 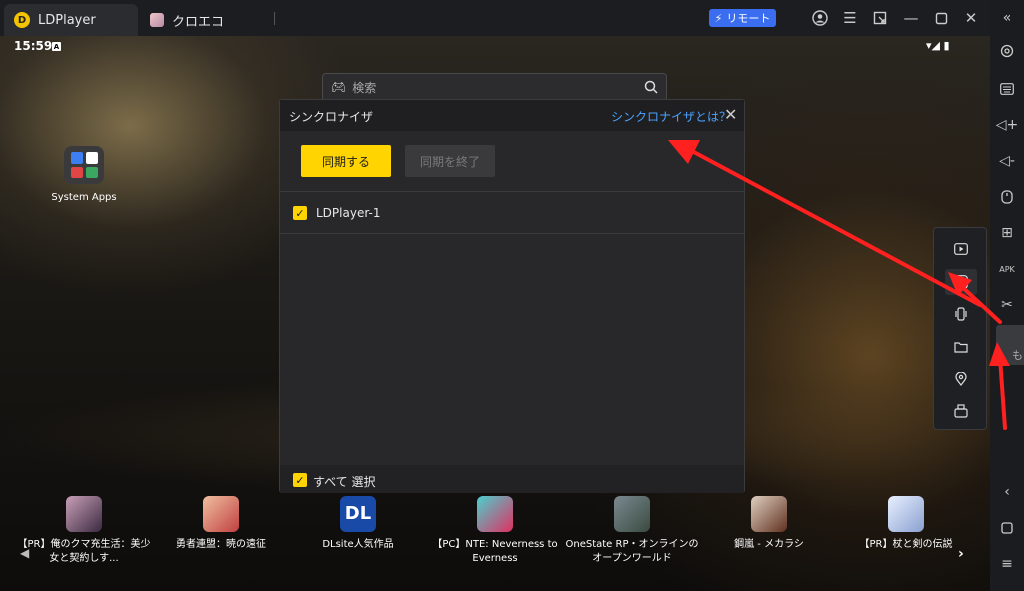 I want to click on instance-label: LDPlayer-1, so click(x=348, y=213).